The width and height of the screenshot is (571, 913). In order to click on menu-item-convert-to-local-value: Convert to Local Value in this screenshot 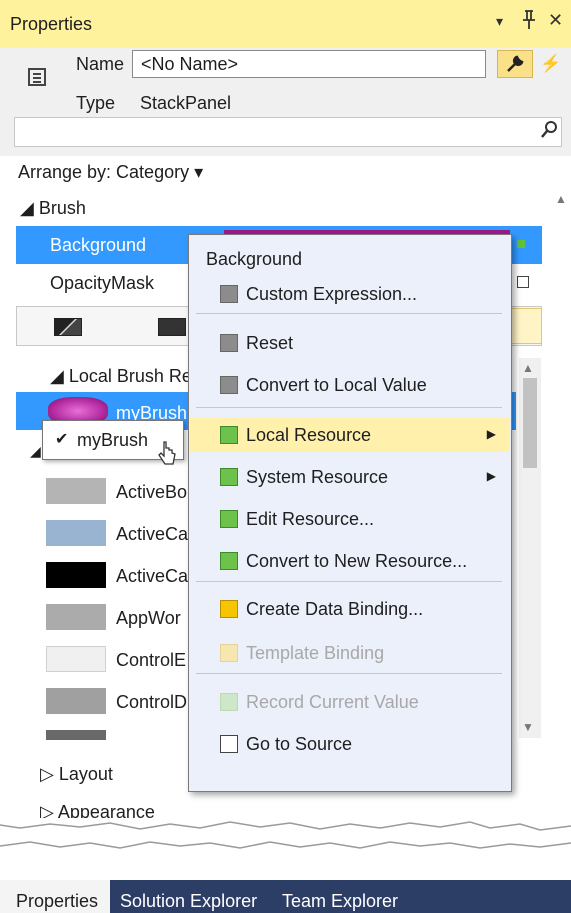, I will do `click(350, 385)`.